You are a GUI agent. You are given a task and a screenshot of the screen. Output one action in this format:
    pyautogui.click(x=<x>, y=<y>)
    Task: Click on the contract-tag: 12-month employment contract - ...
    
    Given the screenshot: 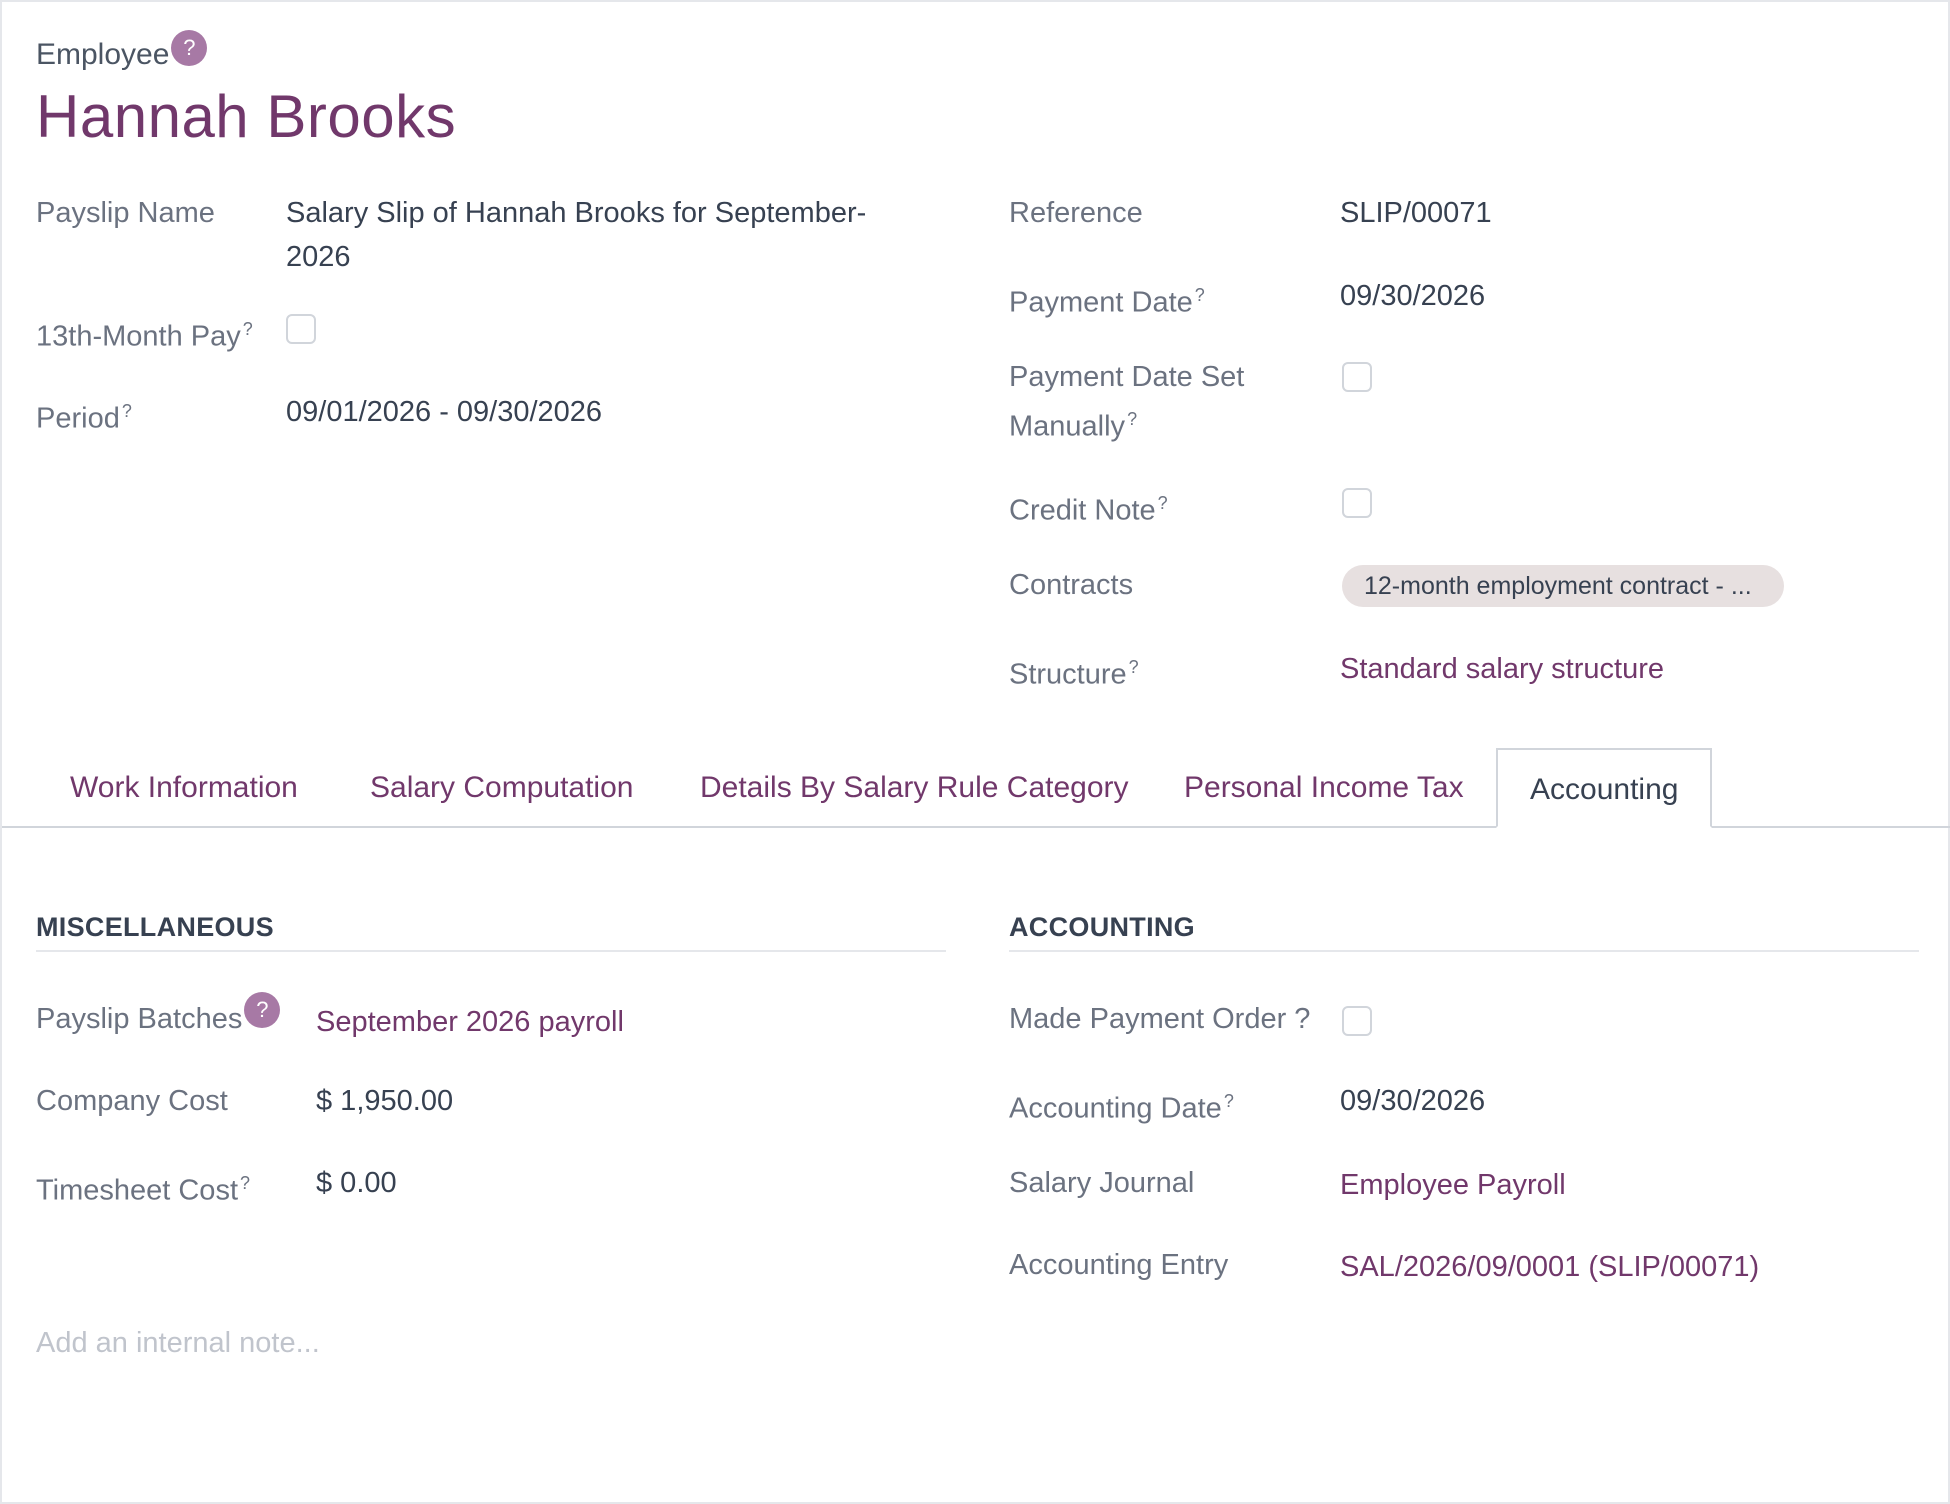 What is the action you would take?
    pyautogui.click(x=1563, y=586)
    